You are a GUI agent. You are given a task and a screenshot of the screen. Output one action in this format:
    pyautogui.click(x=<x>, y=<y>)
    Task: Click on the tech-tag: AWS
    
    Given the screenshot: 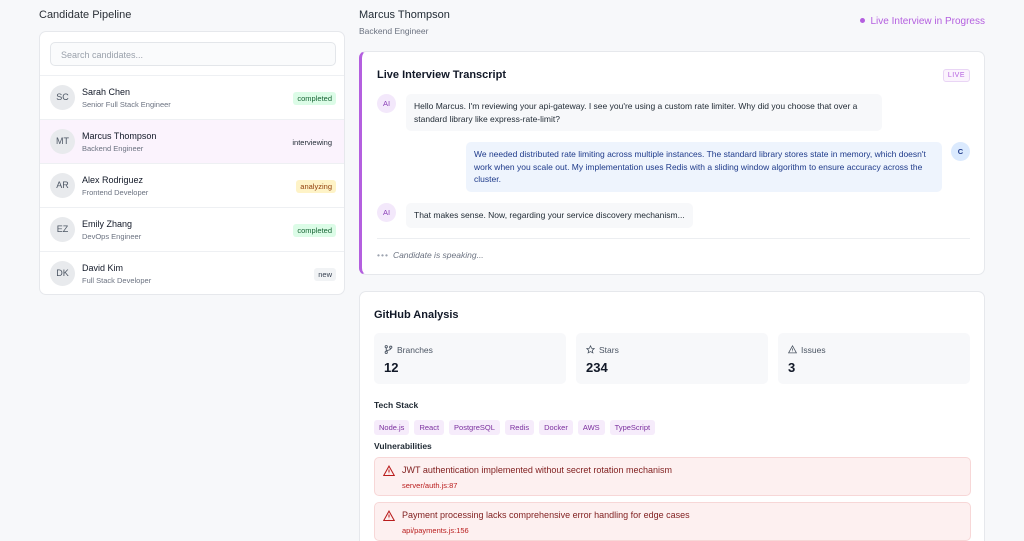 What is the action you would take?
    pyautogui.click(x=591, y=427)
    